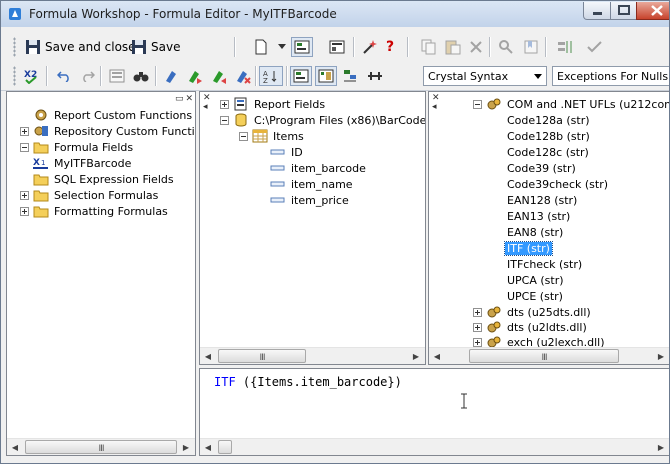  I want to click on tree-item: item_name, so click(312, 184).